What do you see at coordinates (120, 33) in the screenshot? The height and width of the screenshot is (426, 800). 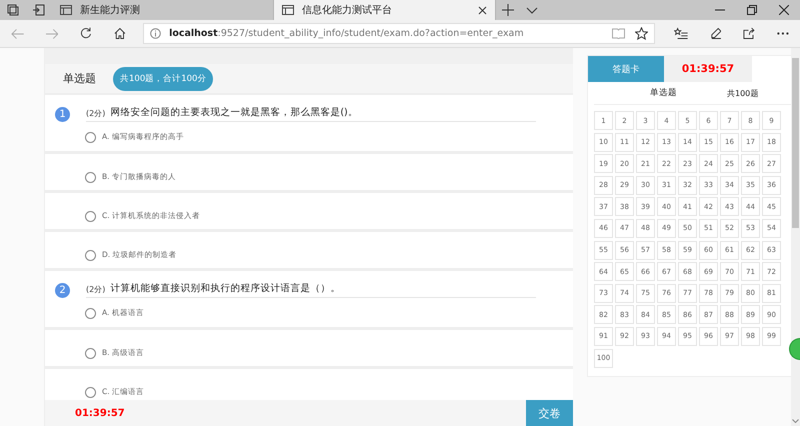 I see `home-icon` at bounding box center [120, 33].